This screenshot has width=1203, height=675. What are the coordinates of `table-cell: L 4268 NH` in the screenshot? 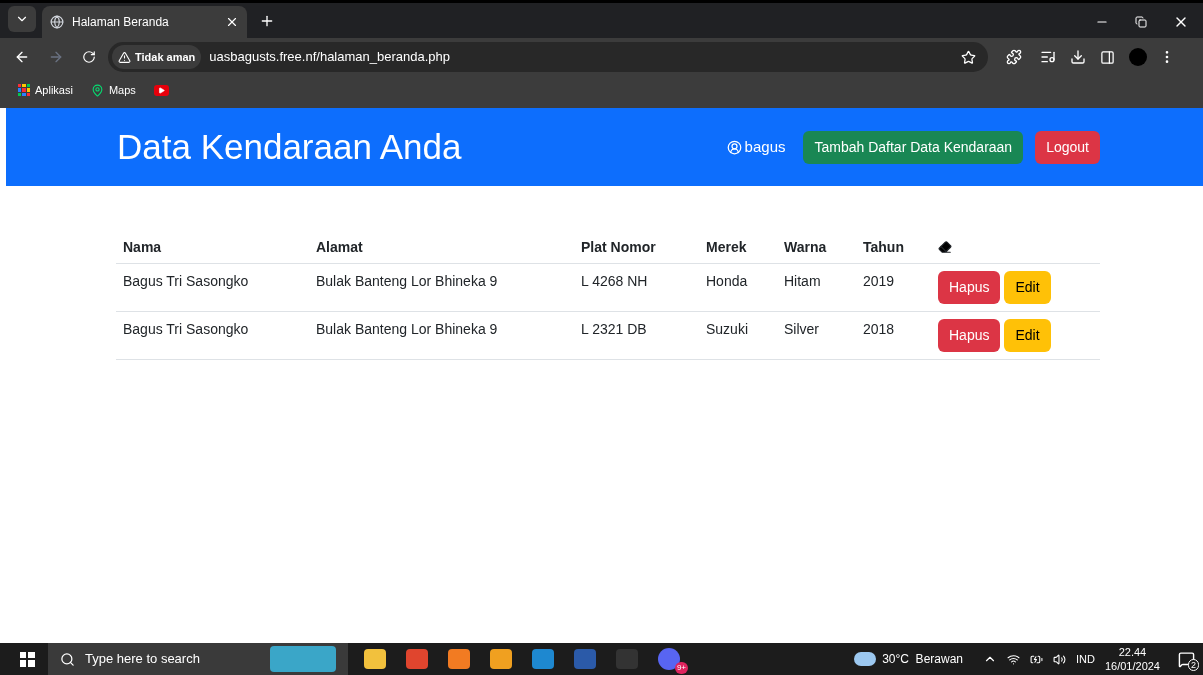 It's located at (614, 281).